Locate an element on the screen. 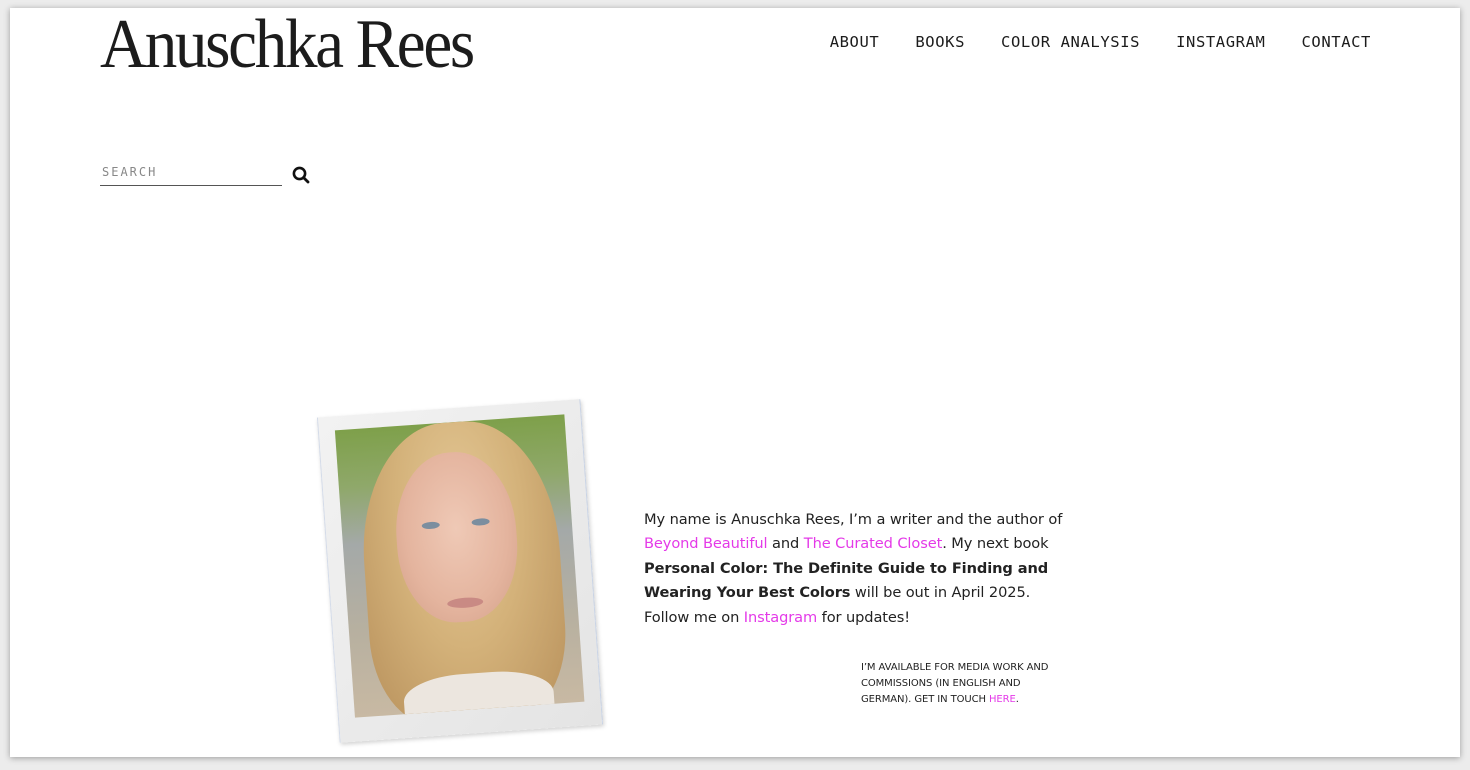  nav-item-contact: CONTACT is located at coordinates (1336, 42).